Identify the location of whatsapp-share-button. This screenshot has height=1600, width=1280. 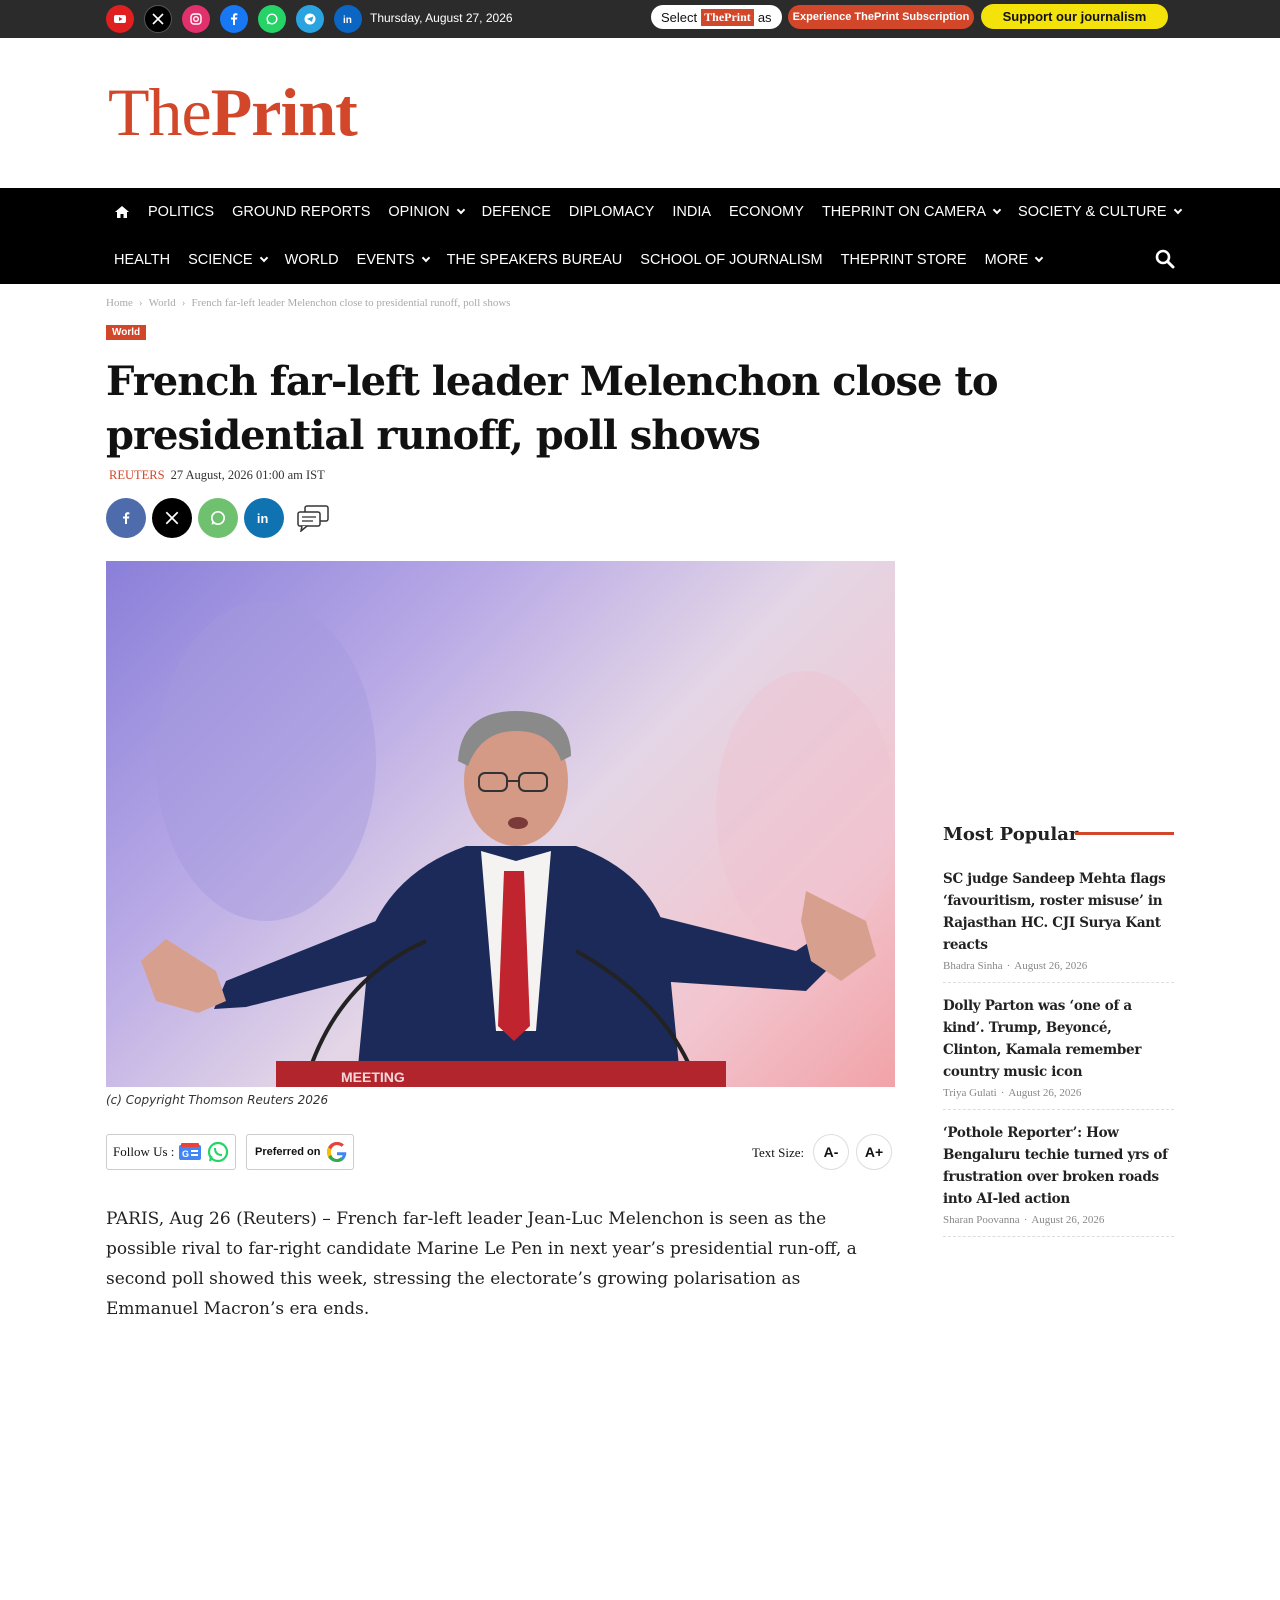
(218, 518).